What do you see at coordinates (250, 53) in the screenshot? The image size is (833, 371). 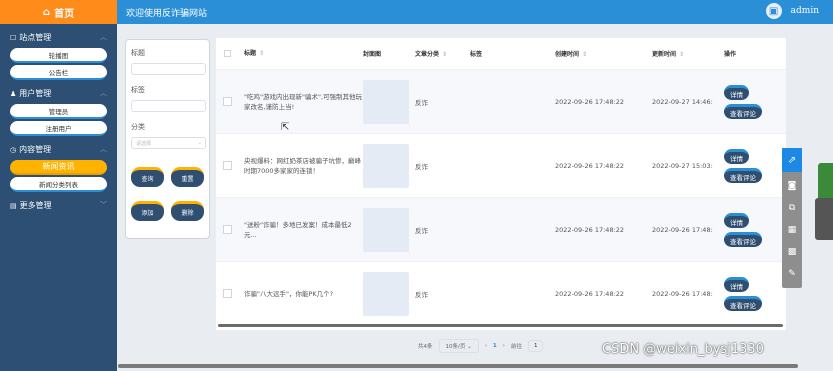 I see `header-title: 标题` at bounding box center [250, 53].